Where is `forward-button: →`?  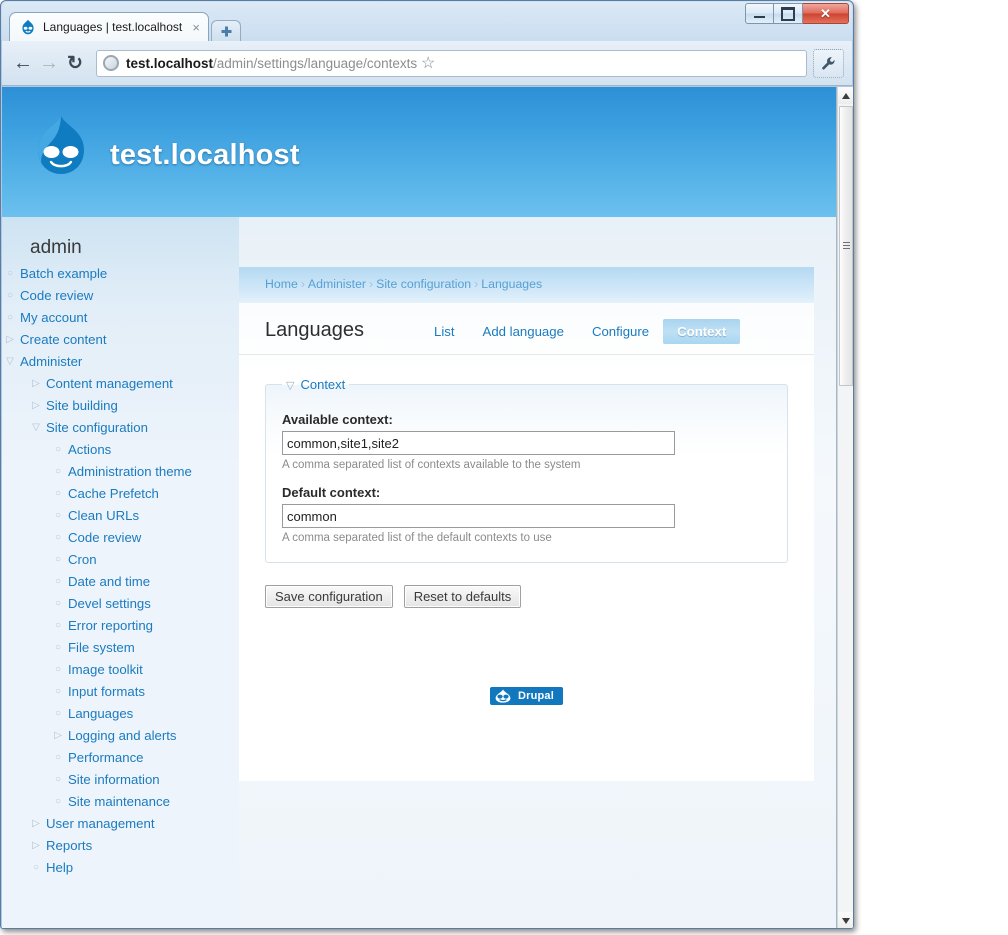
forward-button: → is located at coordinates (49, 63).